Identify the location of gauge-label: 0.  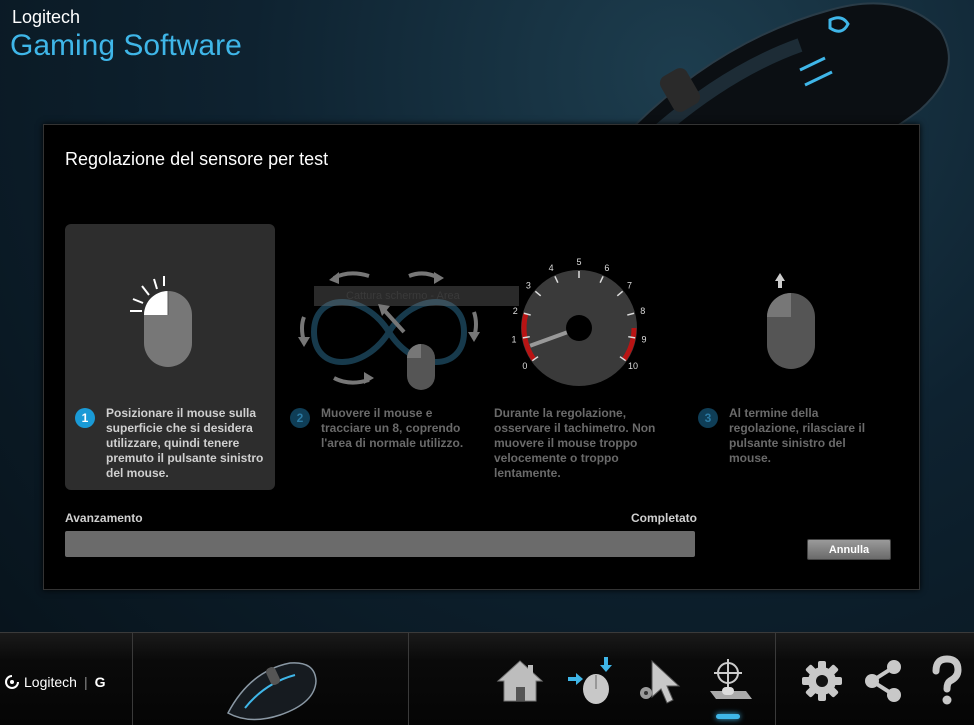
(524, 366).